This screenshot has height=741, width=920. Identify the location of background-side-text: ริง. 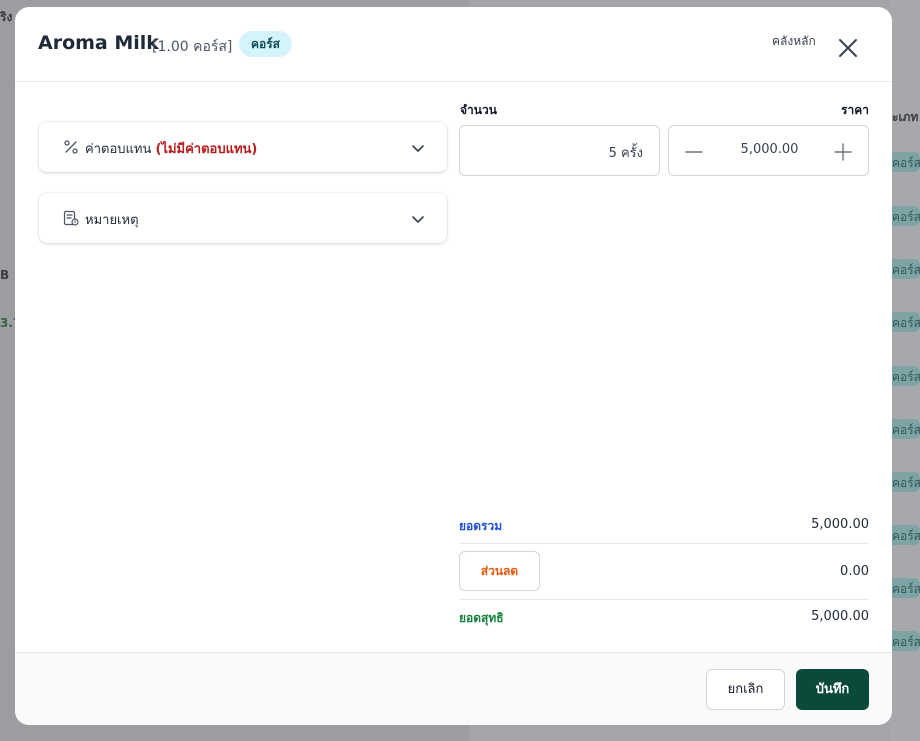
(6, 17).